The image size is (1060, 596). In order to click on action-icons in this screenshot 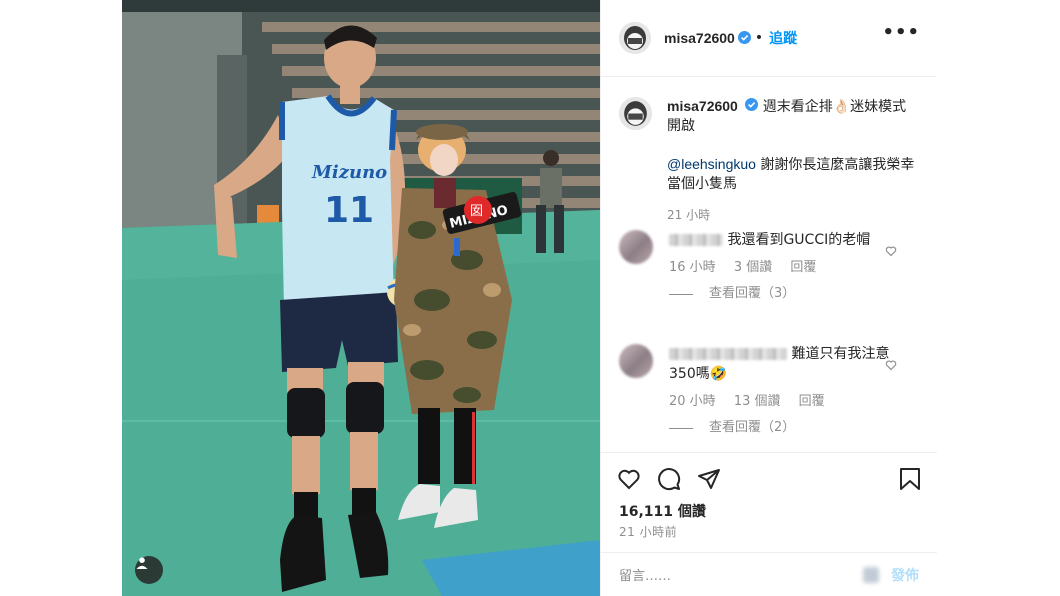, I will do `click(677, 481)`.